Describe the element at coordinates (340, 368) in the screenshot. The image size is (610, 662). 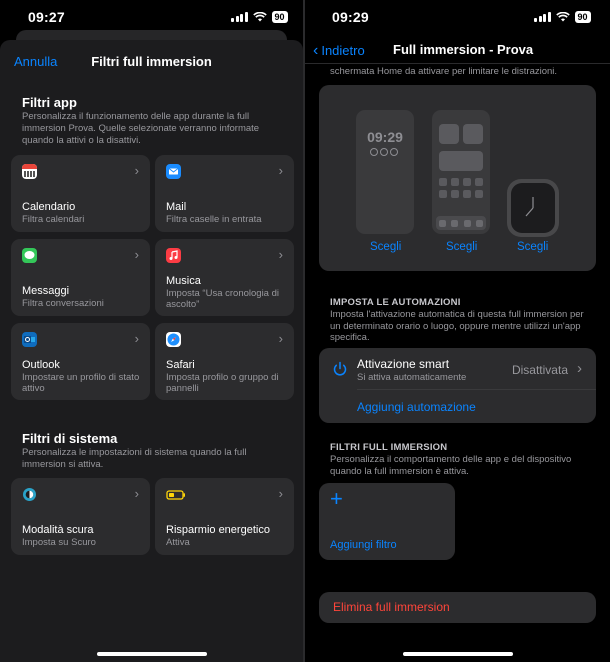
I see `power-icon` at that location.